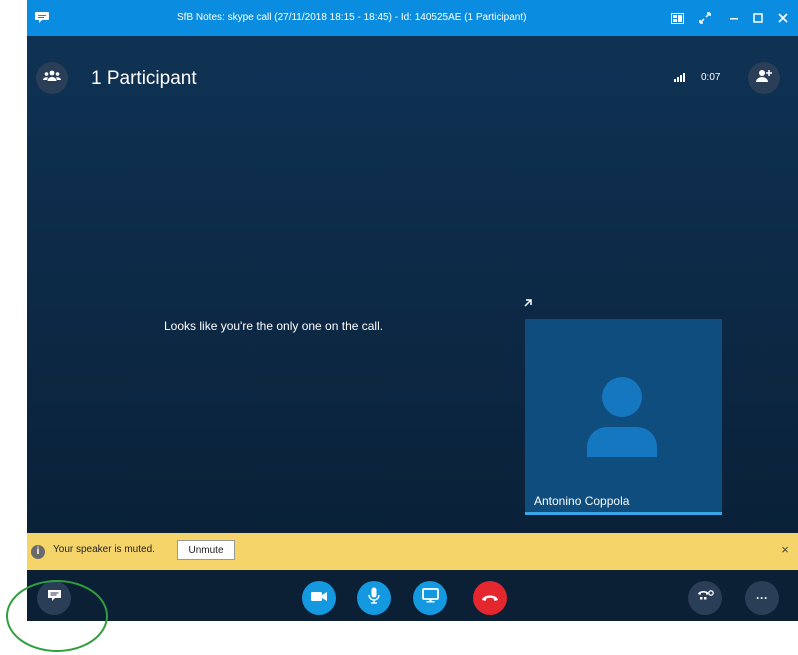  I want to click on call-controls-button, so click(705, 598).